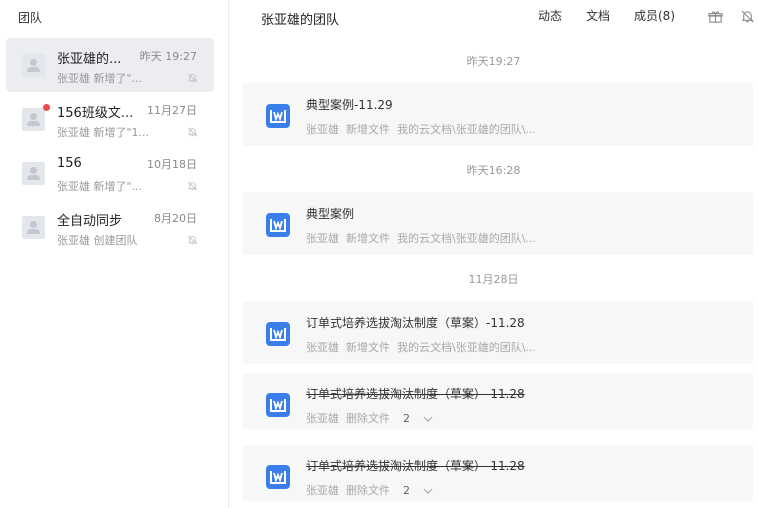 The height and width of the screenshot is (508, 758). I want to click on team-time: 10月18日, so click(172, 164).